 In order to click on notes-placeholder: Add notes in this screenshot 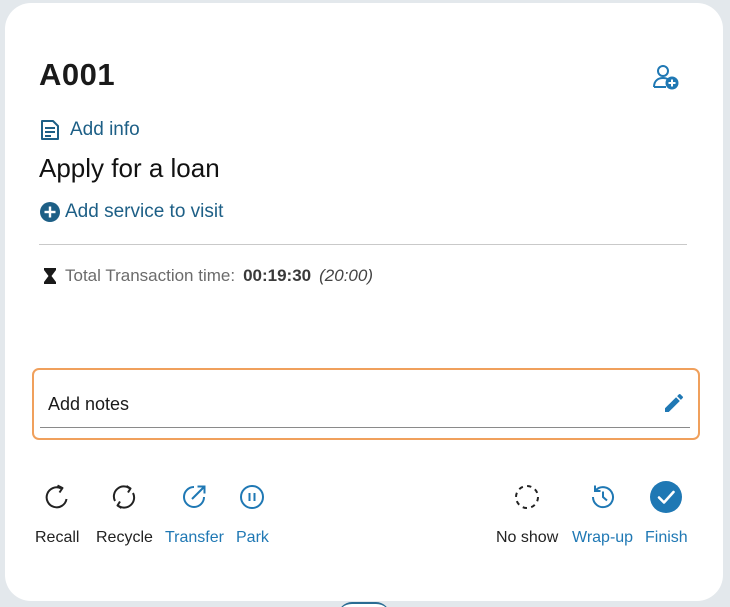, I will do `click(89, 404)`.